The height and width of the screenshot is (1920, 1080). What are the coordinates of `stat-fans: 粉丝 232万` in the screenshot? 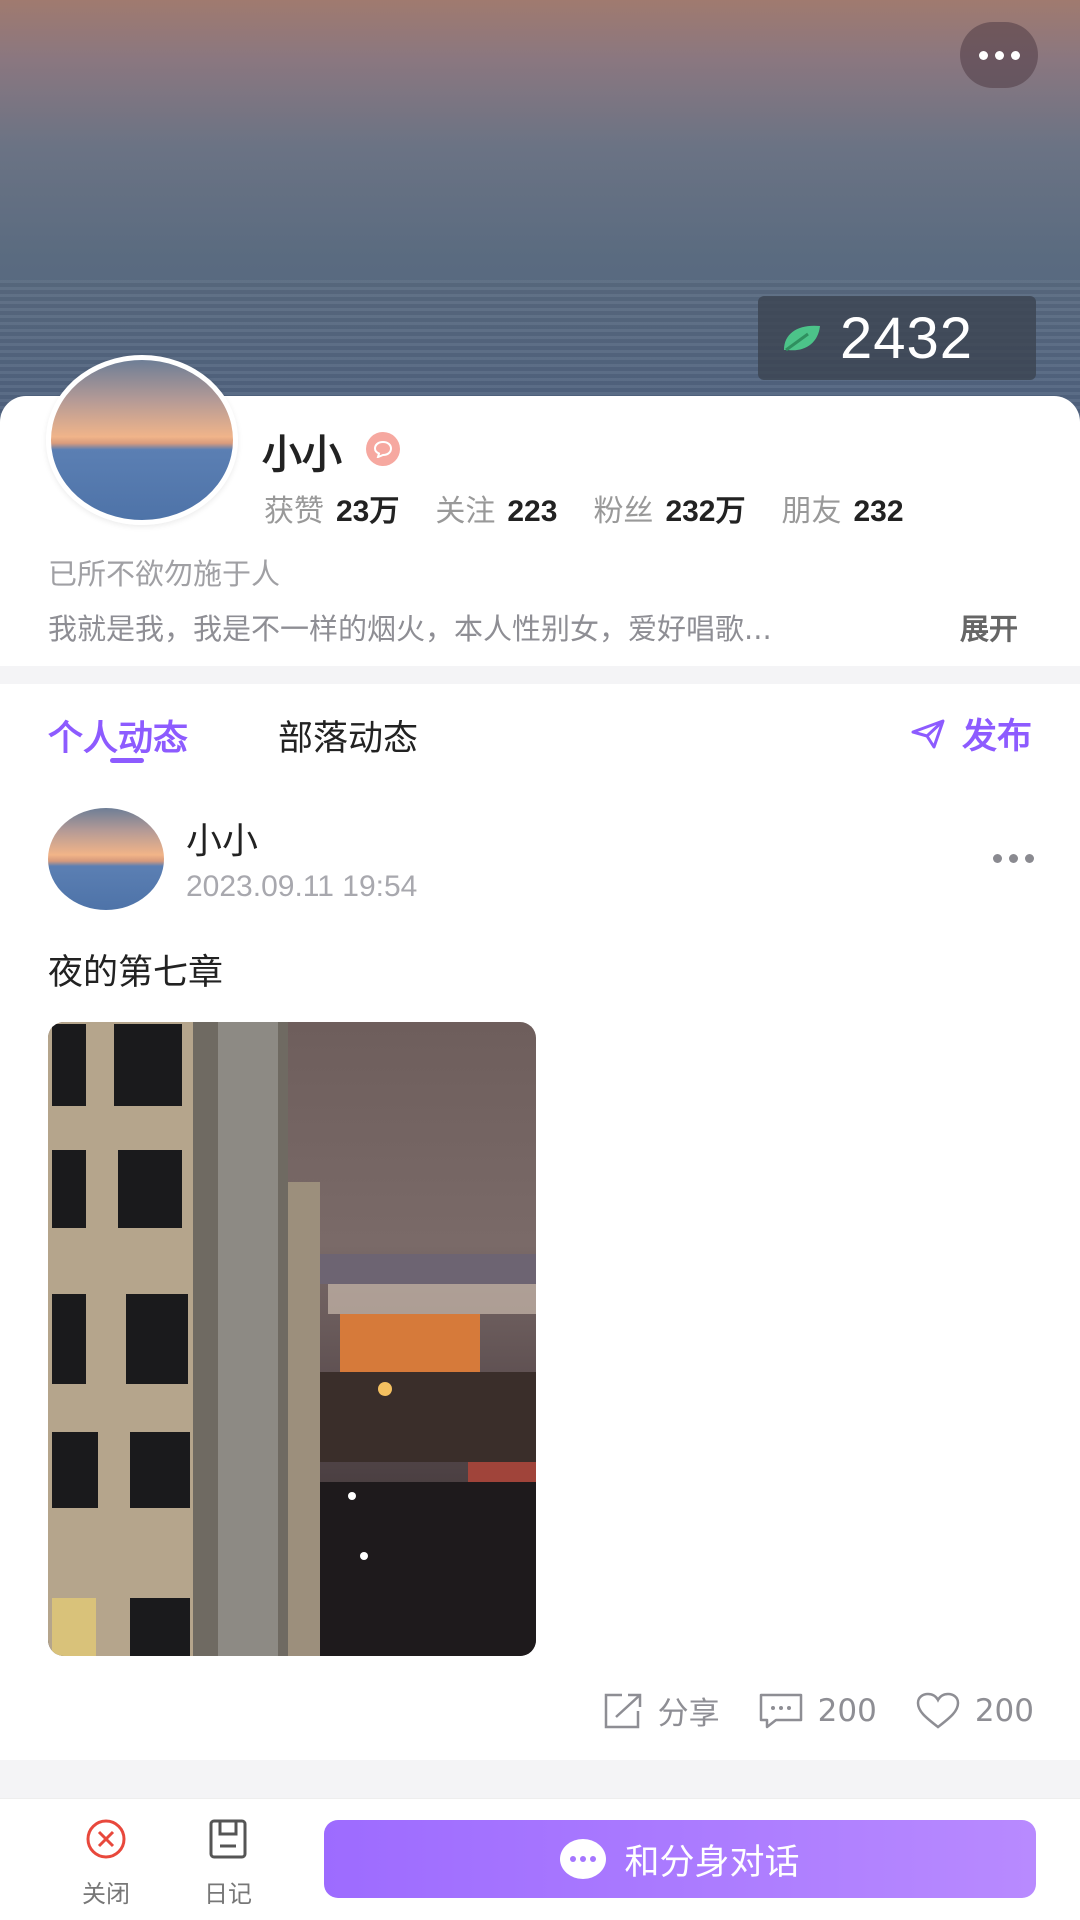 It's located at (669, 508).